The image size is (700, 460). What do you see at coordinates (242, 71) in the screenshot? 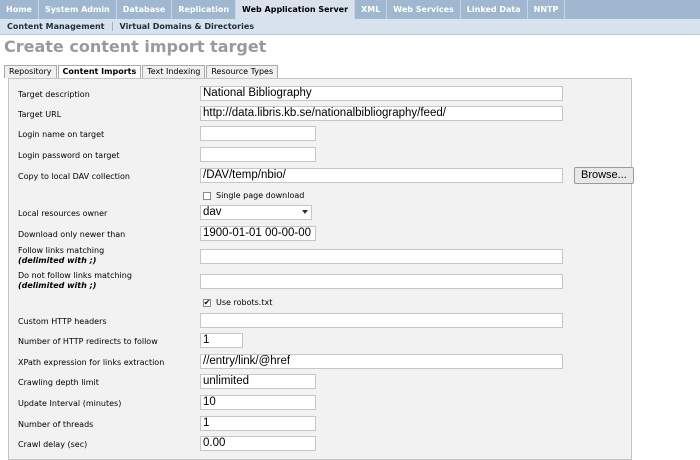
I see `tab-resource-types: Resource Types` at bounding box center [242, 71].